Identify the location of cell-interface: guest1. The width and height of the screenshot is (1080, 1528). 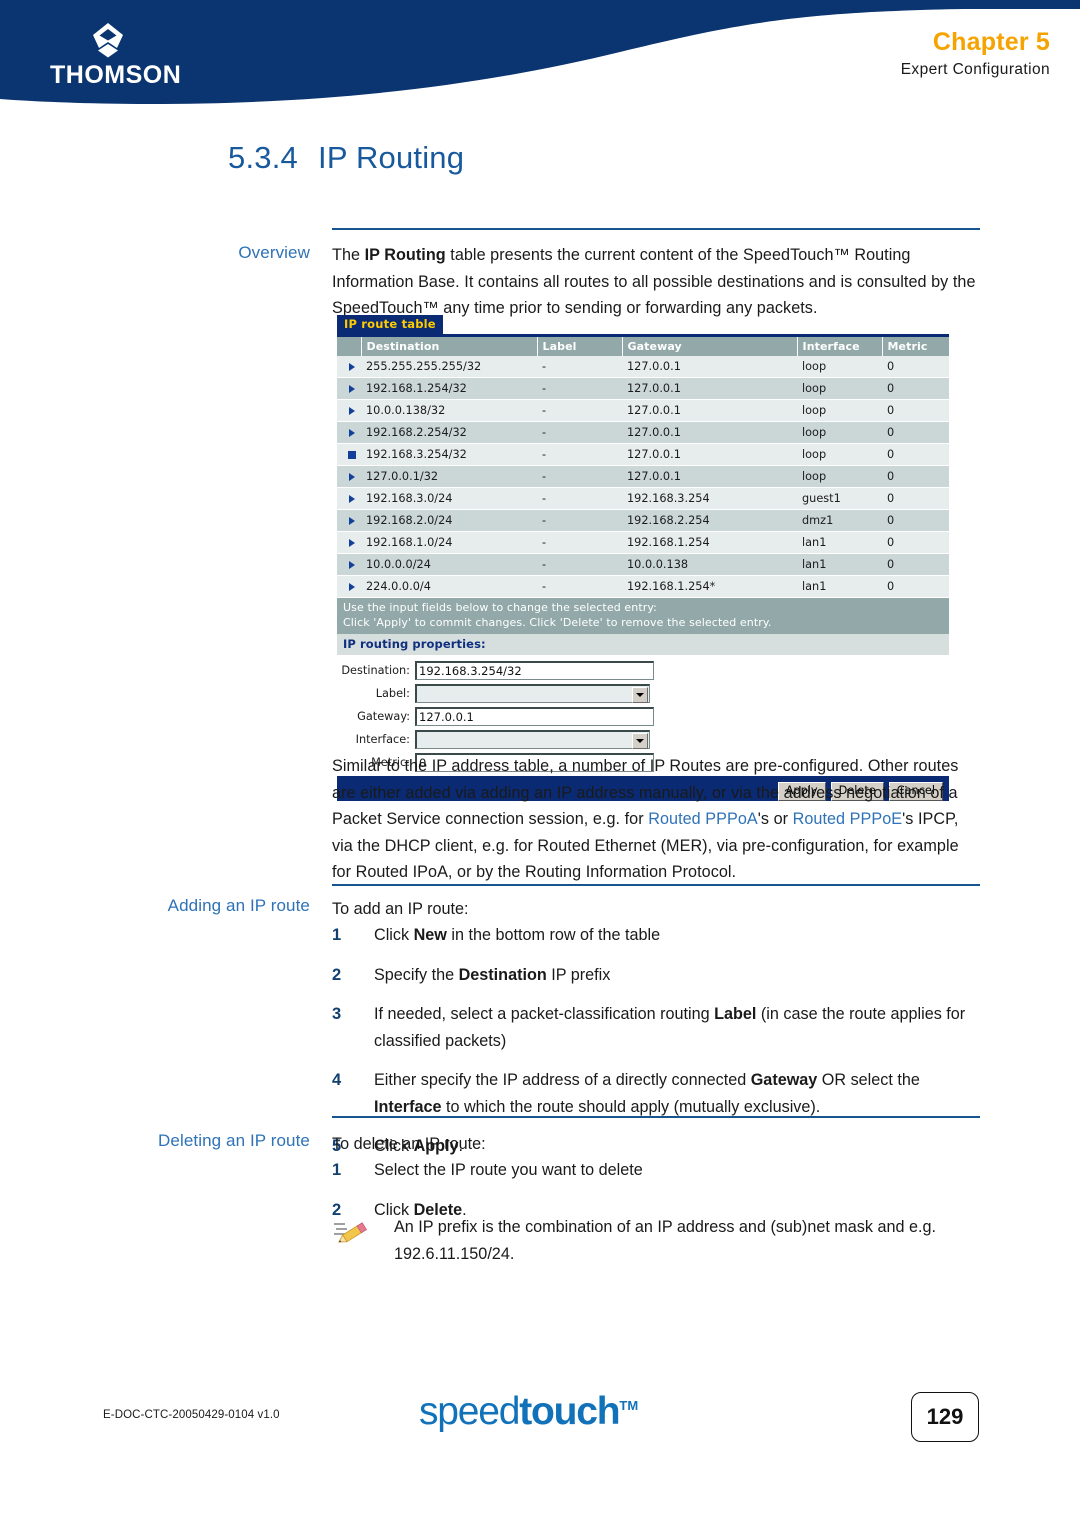
(839, 498).